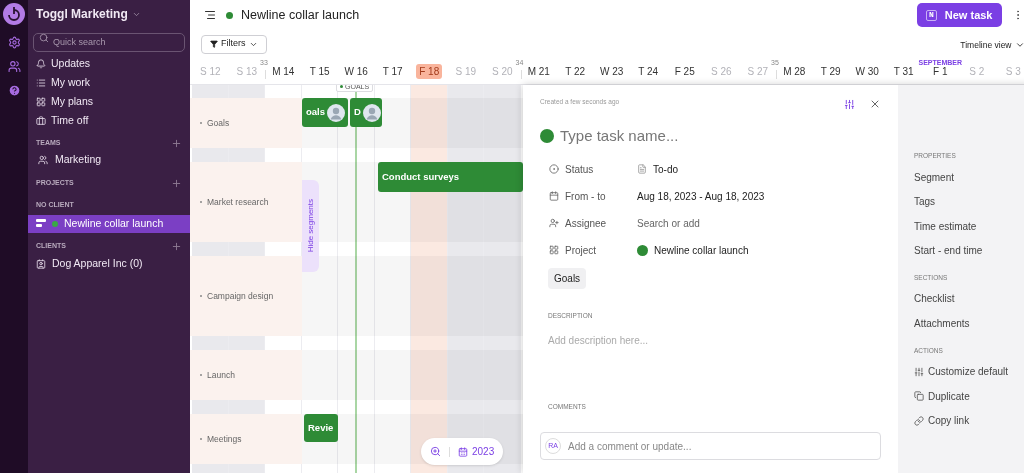  I want to click on shortcut-key: N, so click(931, 15).